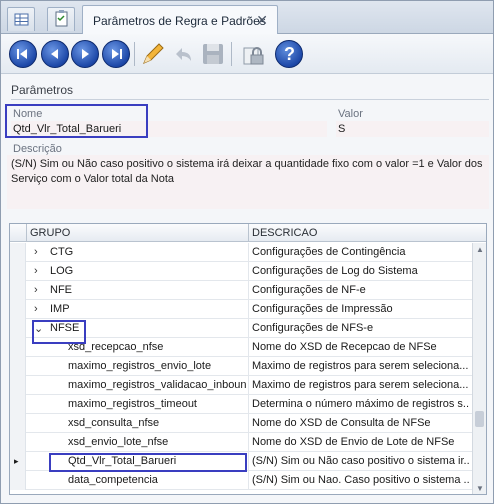  I want to click on table-row: › NFE Configurações de NF-e, so click(241, 290).